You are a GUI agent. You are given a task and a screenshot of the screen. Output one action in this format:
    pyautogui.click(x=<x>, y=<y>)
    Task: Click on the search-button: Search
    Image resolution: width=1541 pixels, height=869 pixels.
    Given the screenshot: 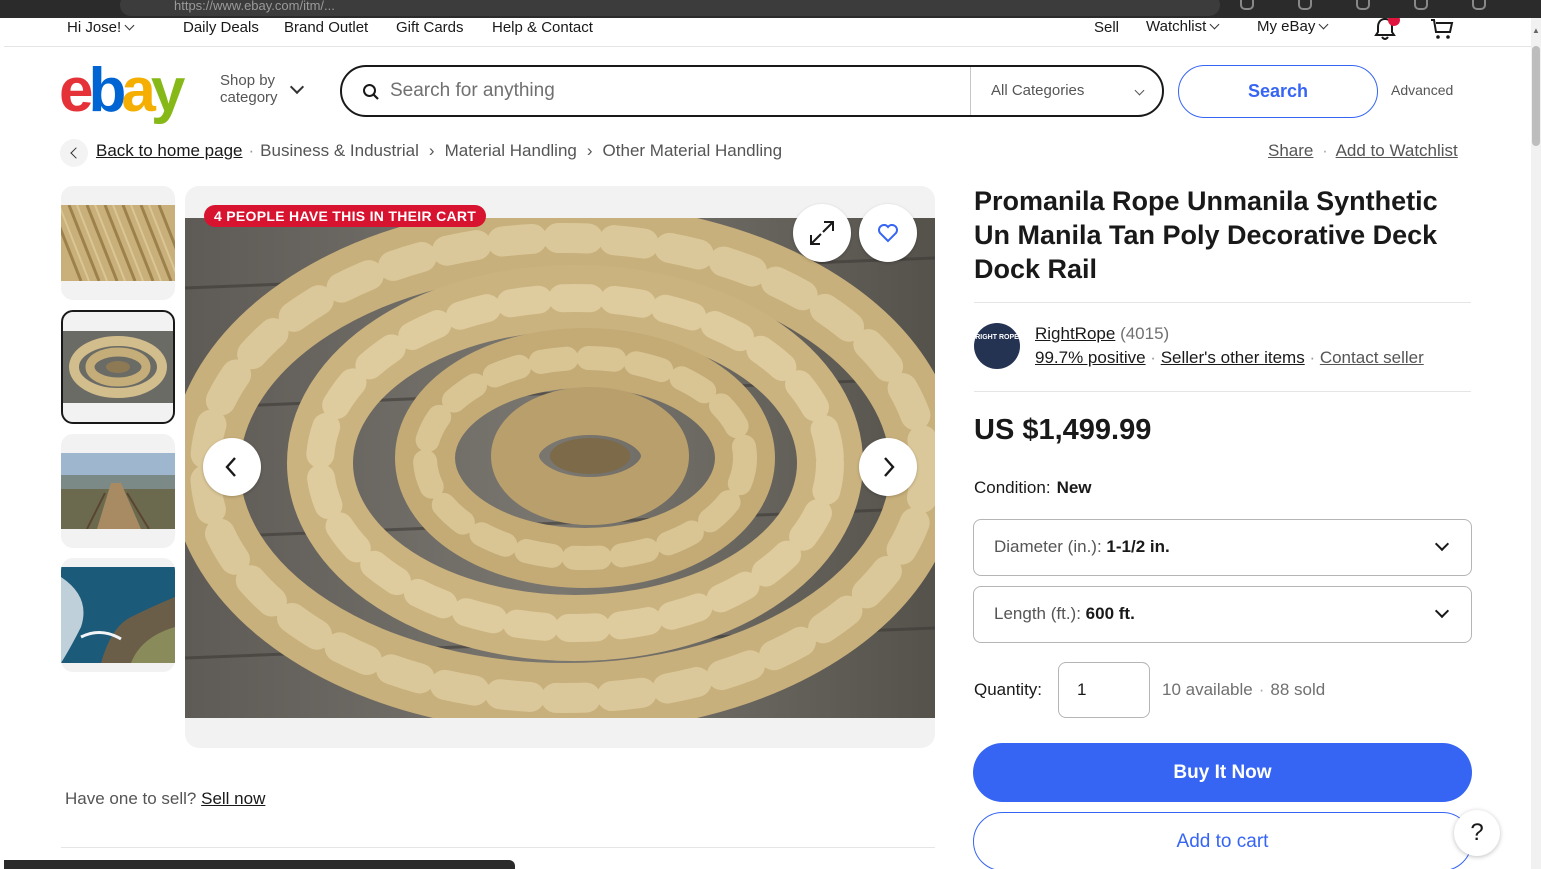 What is the action you would take?
    pyautogui.click(x=1278, y=91)
    